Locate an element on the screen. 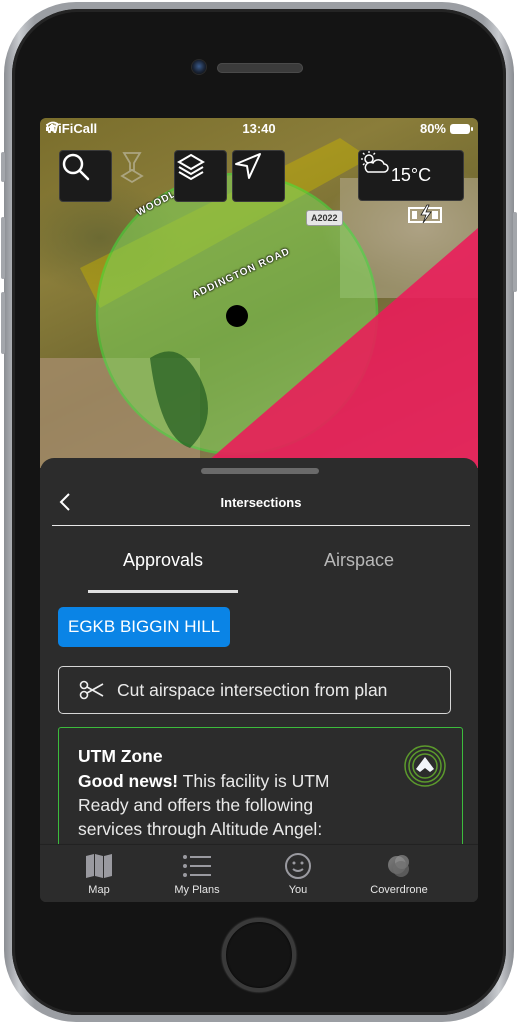  scissors-icon is located at coordinates (91, 690).